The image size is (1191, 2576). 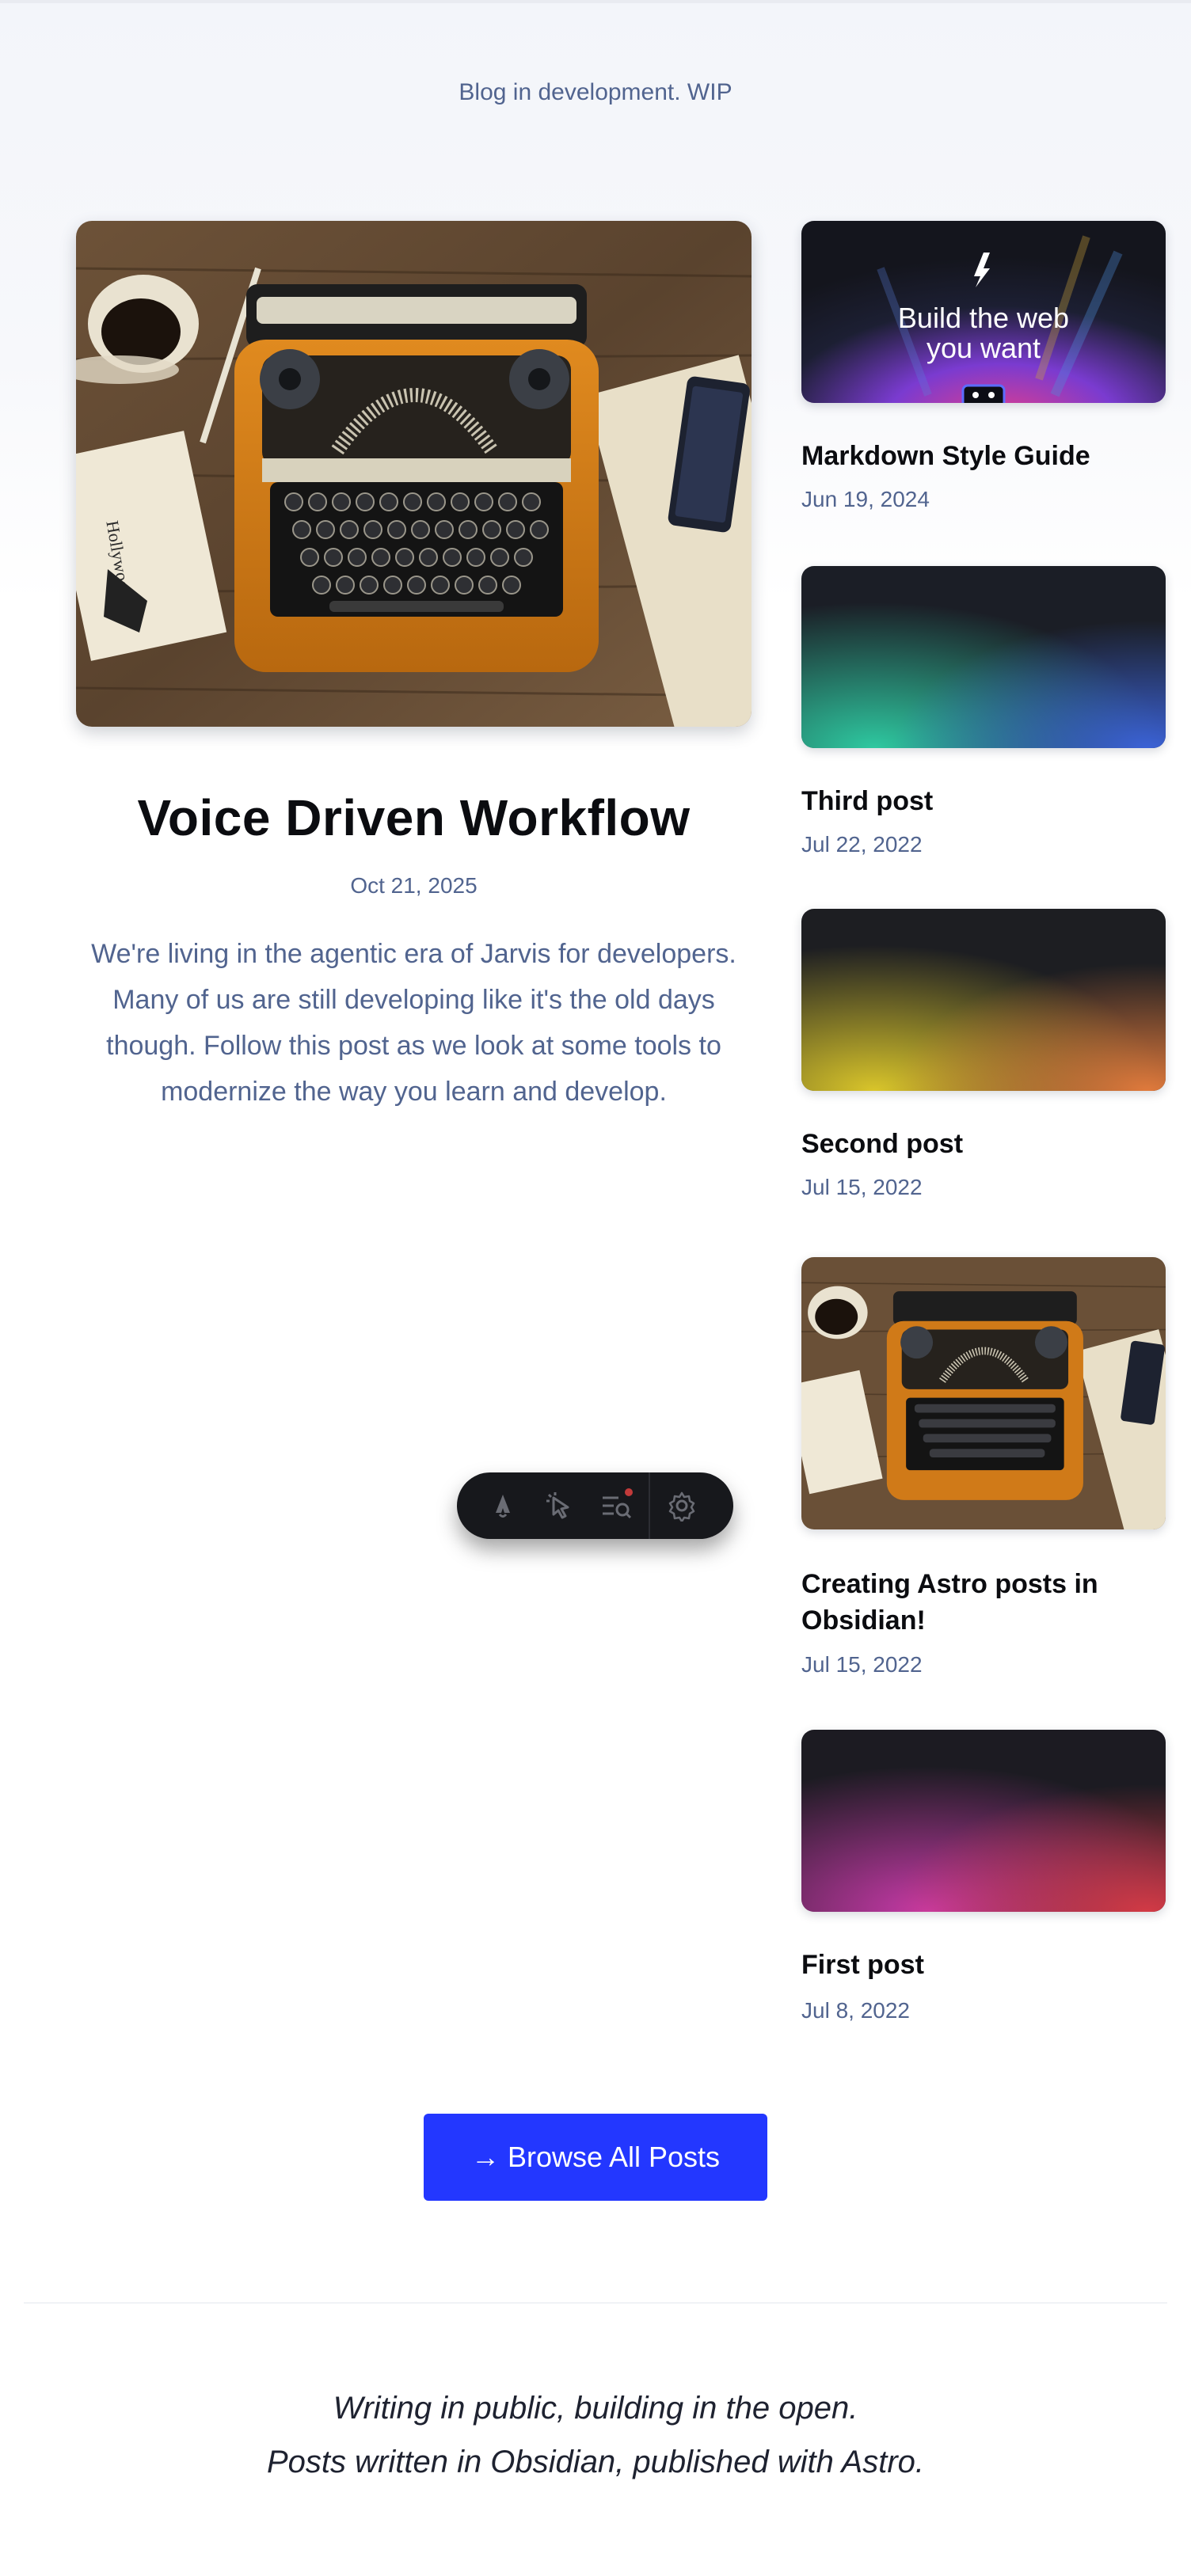 I want to click on post-title: Creating Astro posts in Obsidian!, so click(x=987, y=1602).